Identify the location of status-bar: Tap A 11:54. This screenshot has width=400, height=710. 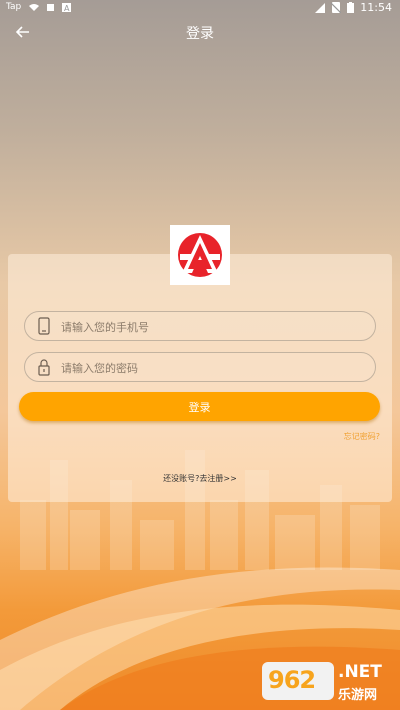
(200, 8).